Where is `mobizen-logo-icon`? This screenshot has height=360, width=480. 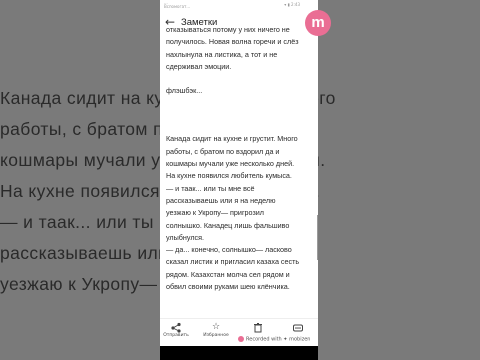
mobizen-logo-icon is located at coordinates (241, 339).